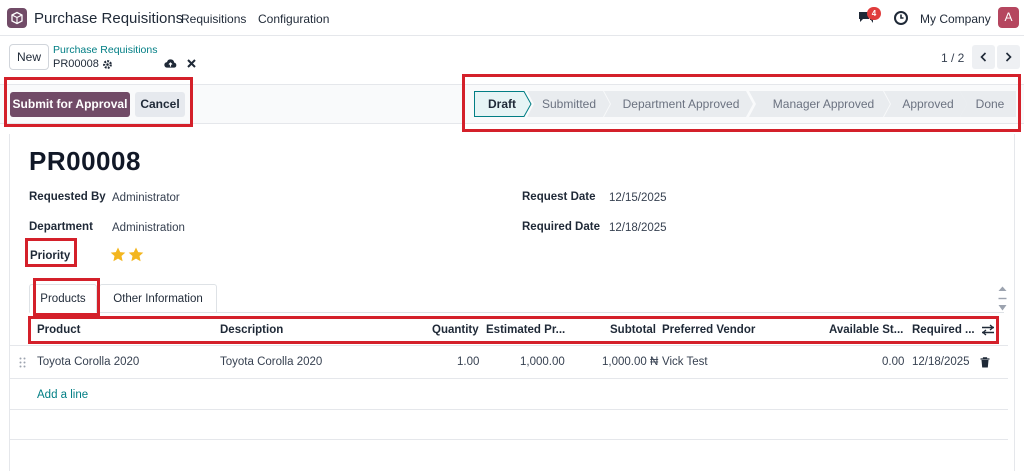 The width and height of the screenshot is (1024, 471). I want to click on cloud-save-icon, so click(170, 63).